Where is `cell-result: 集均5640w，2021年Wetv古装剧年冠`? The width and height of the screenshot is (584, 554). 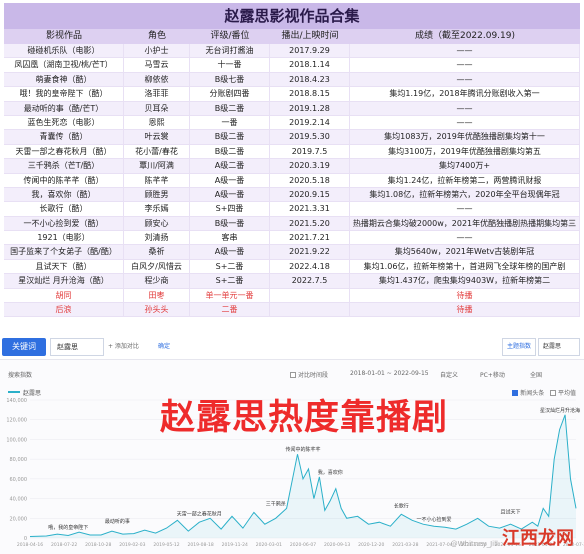
cell-result: 集均5640w，2021年Wetv古装剧年冠 is located at coordinates (465, 252).